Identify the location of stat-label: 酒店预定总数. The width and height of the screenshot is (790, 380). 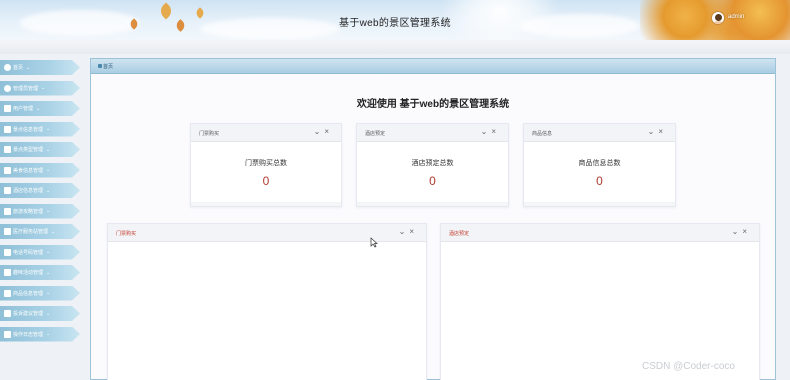
(432, 163).